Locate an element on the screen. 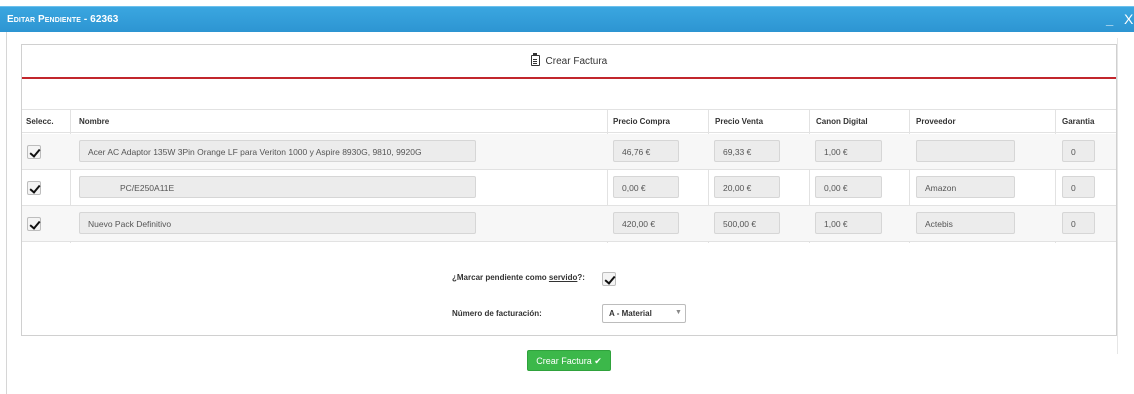 This screenshot has width=1134, height=394. precio-compra-field: 420,00 € is located at coordinates (646, 223).